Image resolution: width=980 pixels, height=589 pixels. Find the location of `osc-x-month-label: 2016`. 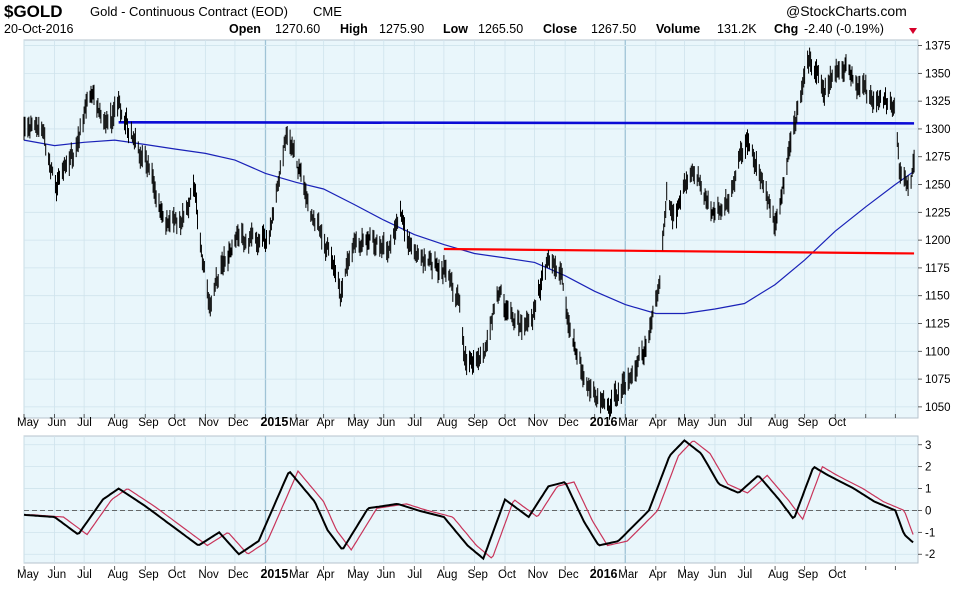

osc-x-month-label: 2016 is located at coordinates (604, 574).